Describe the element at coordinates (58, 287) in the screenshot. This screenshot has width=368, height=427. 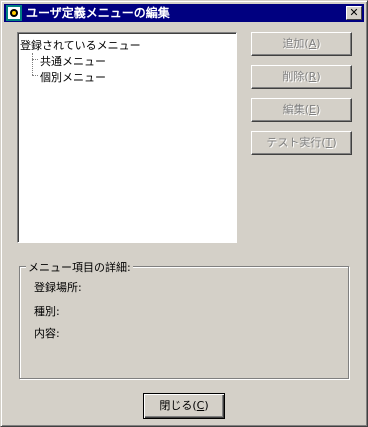
I see `location-label: 登録場所:` at that location.